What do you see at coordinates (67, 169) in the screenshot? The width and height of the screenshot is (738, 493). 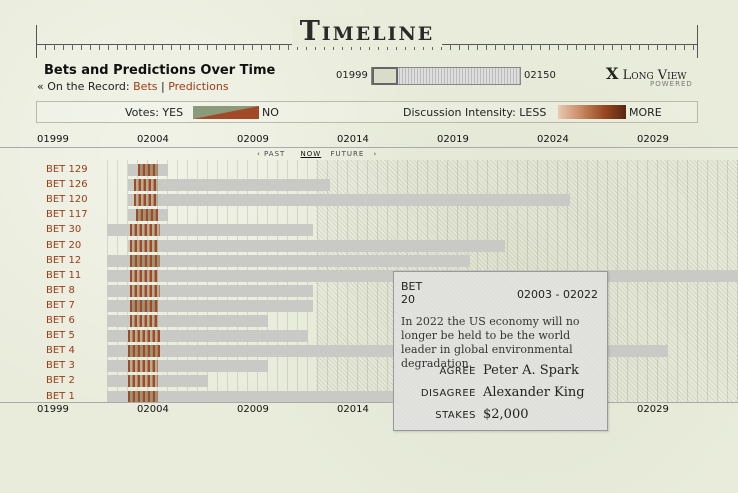 I see `bet-label: BET 129` at bounding box center [67, 169].